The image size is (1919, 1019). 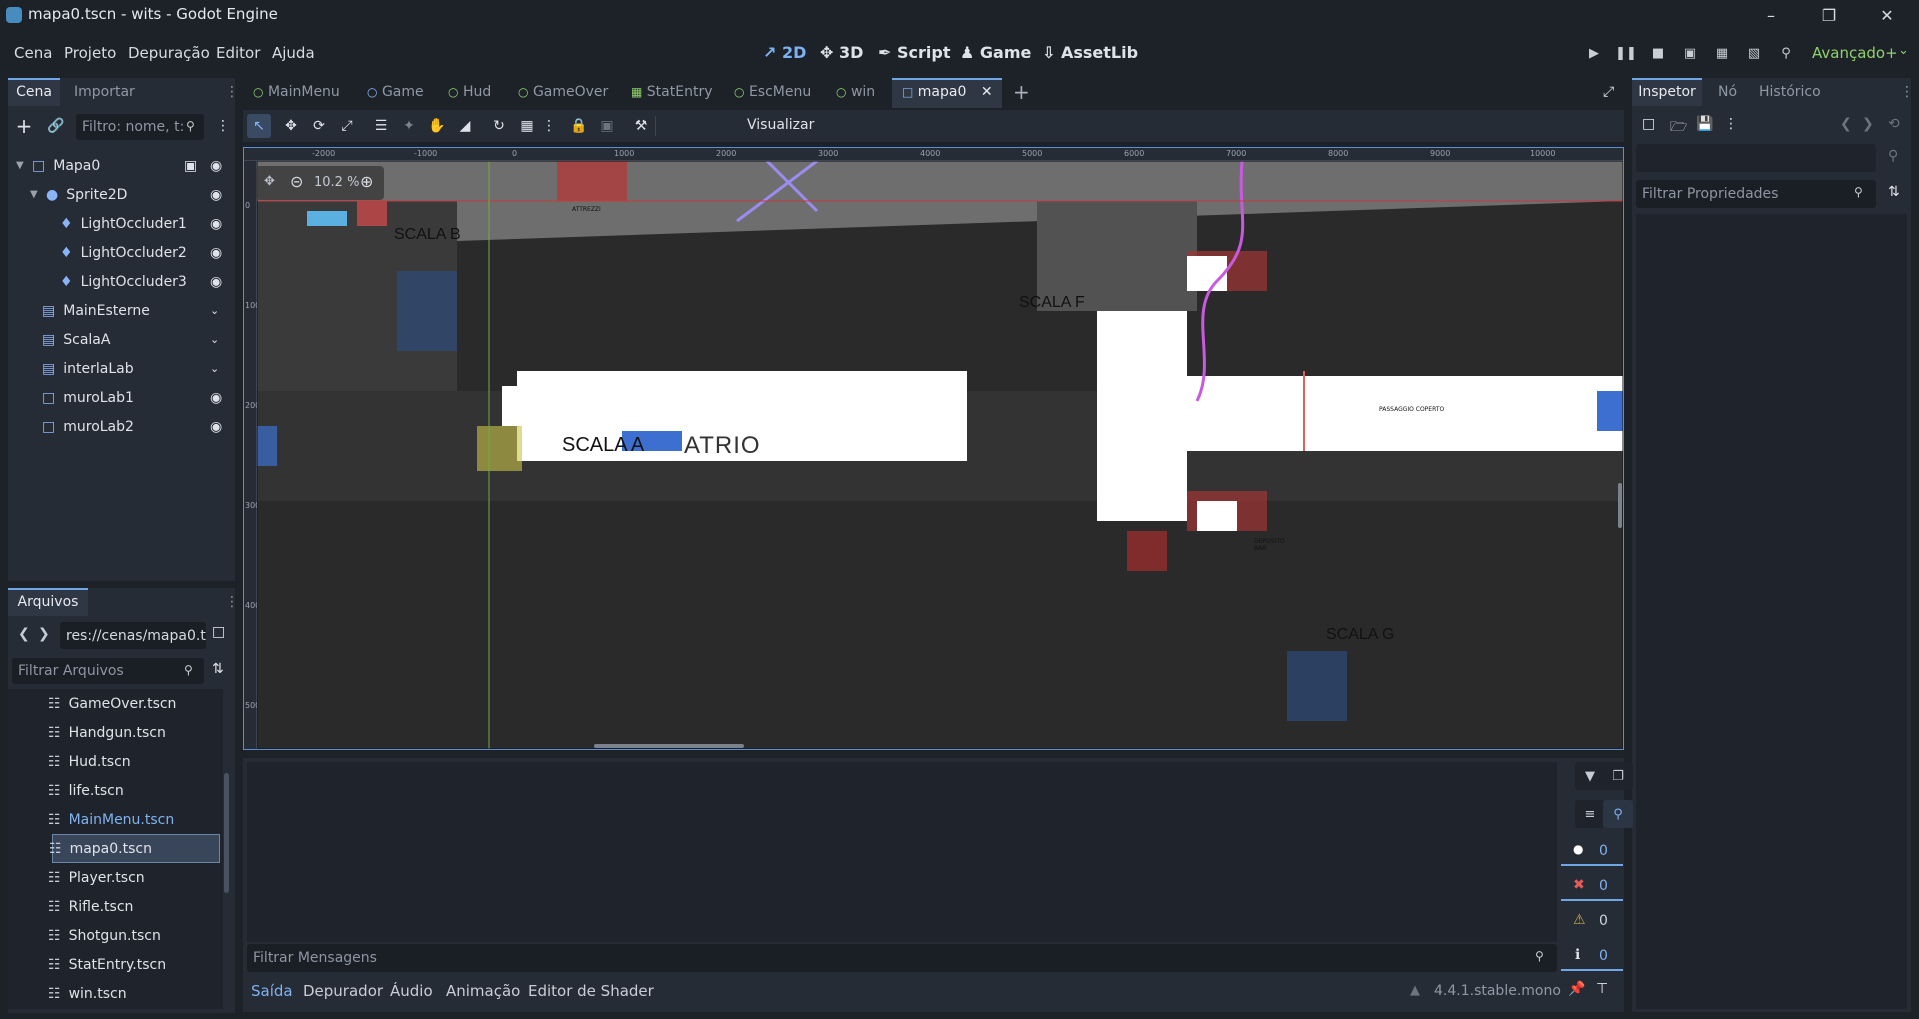 I want to click on tree-row-mapa0: ▼ □ Mapa0 ▣ ◉, so click(x=125, y=165).